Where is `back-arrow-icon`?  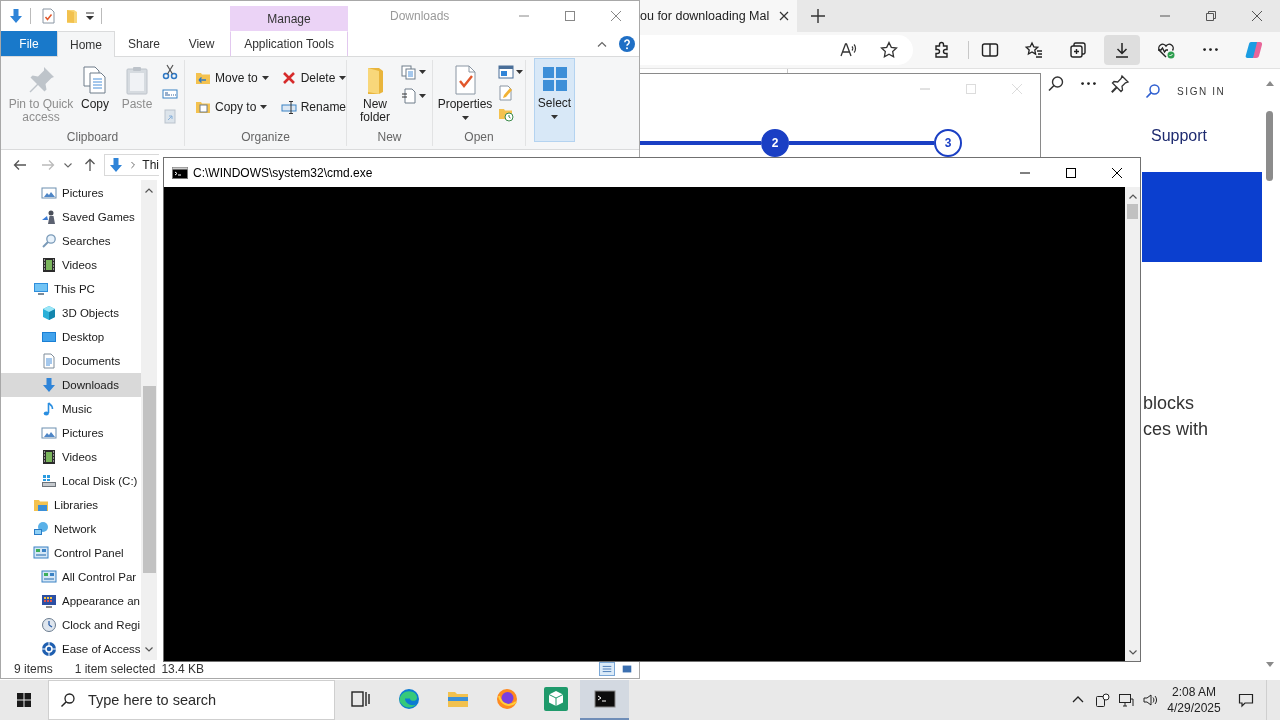 back-arrow-icon is located at coordinates (20, 165).